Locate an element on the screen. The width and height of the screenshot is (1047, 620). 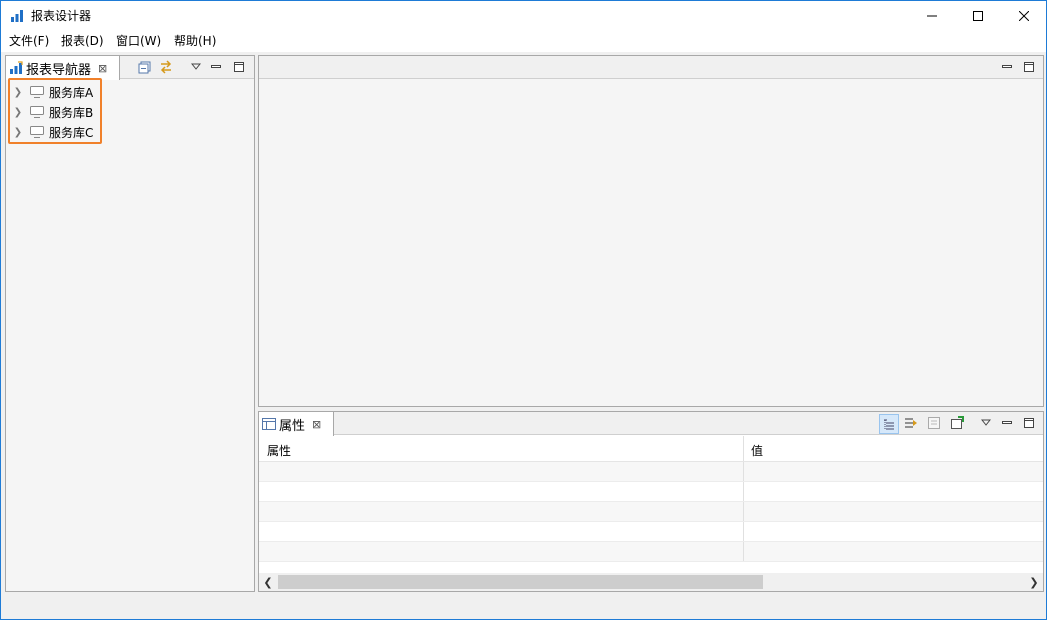
properties-maximize-button is located at coordinates (1029, 423).